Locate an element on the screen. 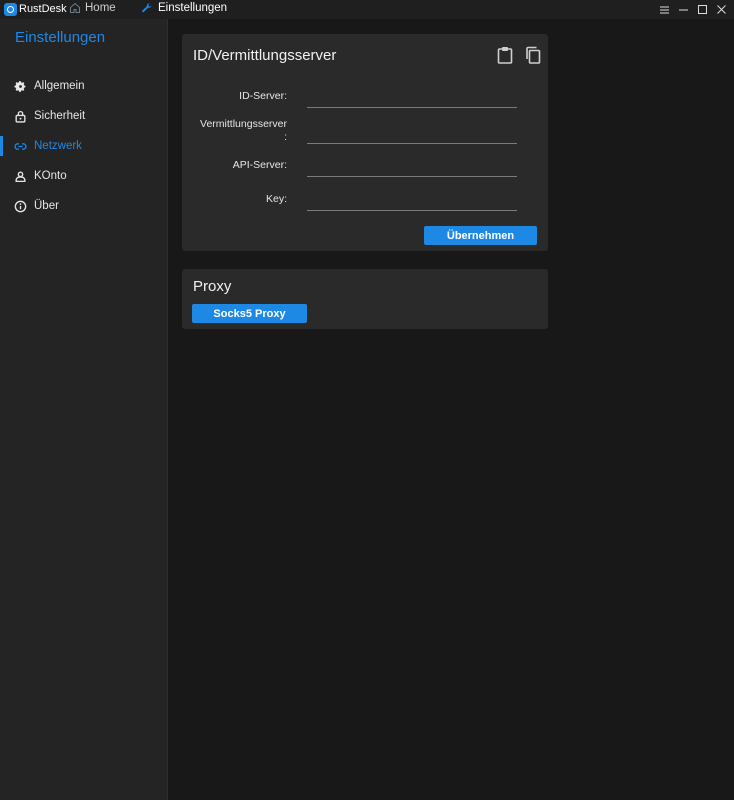  wrench-icon is located at coordinates (147, 8).